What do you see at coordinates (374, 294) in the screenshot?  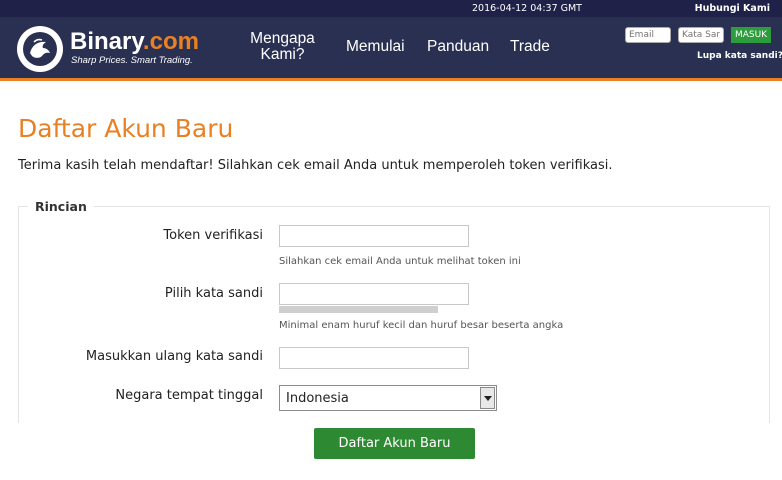 I see `password-input` at bounding box center [374, 294].